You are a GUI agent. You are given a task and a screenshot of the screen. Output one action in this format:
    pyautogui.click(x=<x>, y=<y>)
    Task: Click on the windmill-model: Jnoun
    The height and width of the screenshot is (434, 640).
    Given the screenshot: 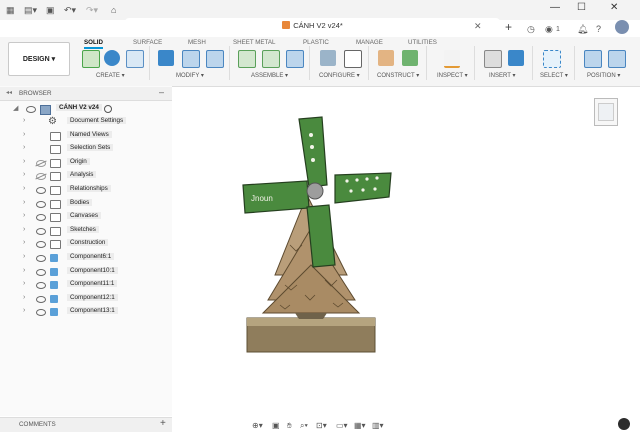 What is the action you would take?
    pyautogui.click(x=315, y=237)
    